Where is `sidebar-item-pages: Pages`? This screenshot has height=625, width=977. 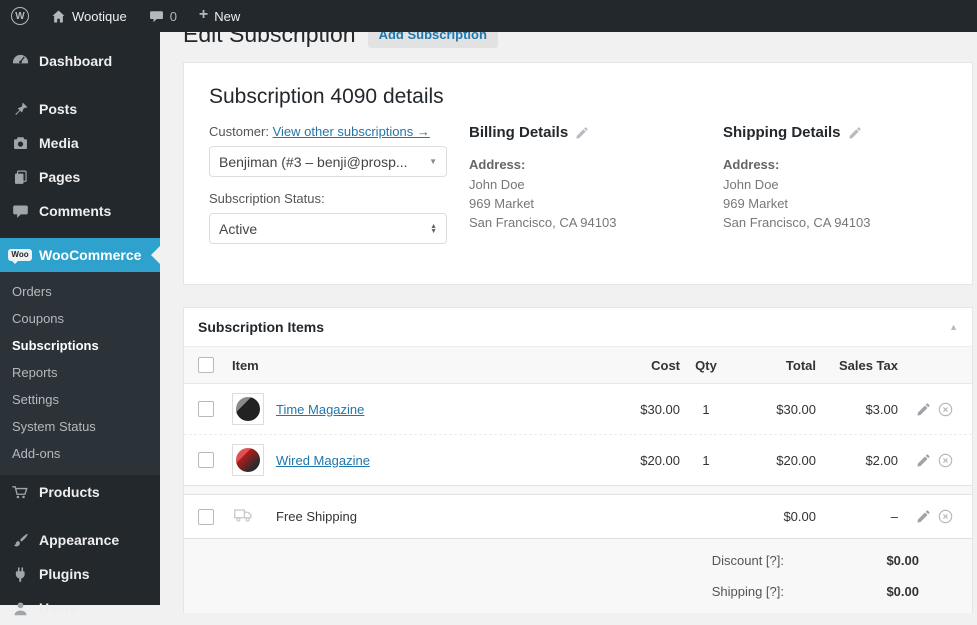
sidebar-item-pages: Pages is located at coordinates (80, 177).